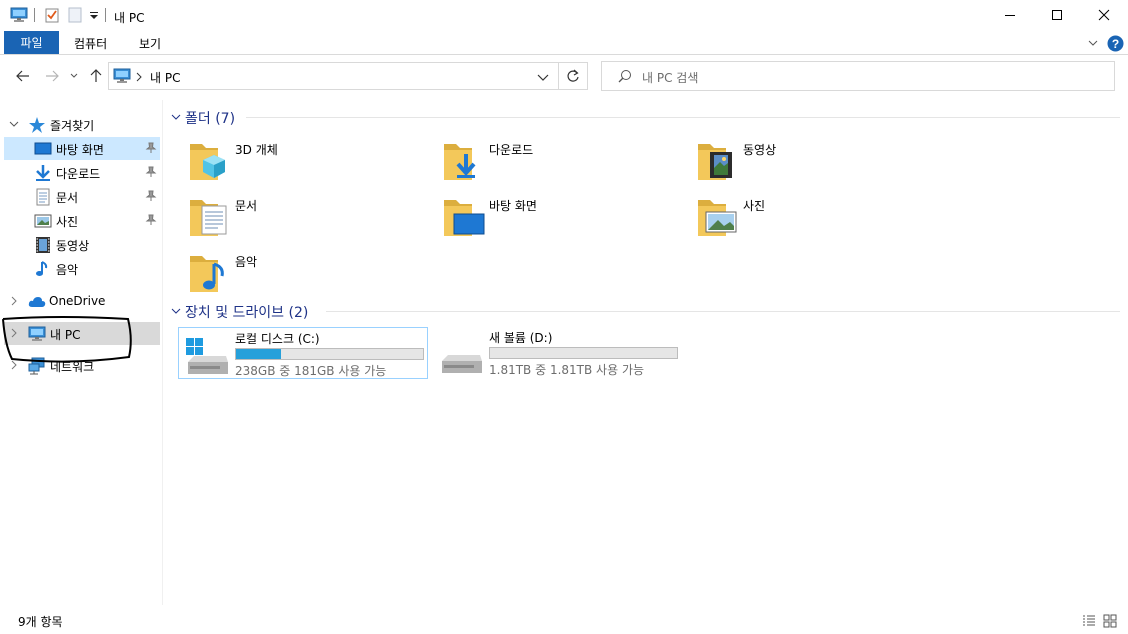  I want to click on drive-name: 새 볼륨 (D:), so click(521, 338).